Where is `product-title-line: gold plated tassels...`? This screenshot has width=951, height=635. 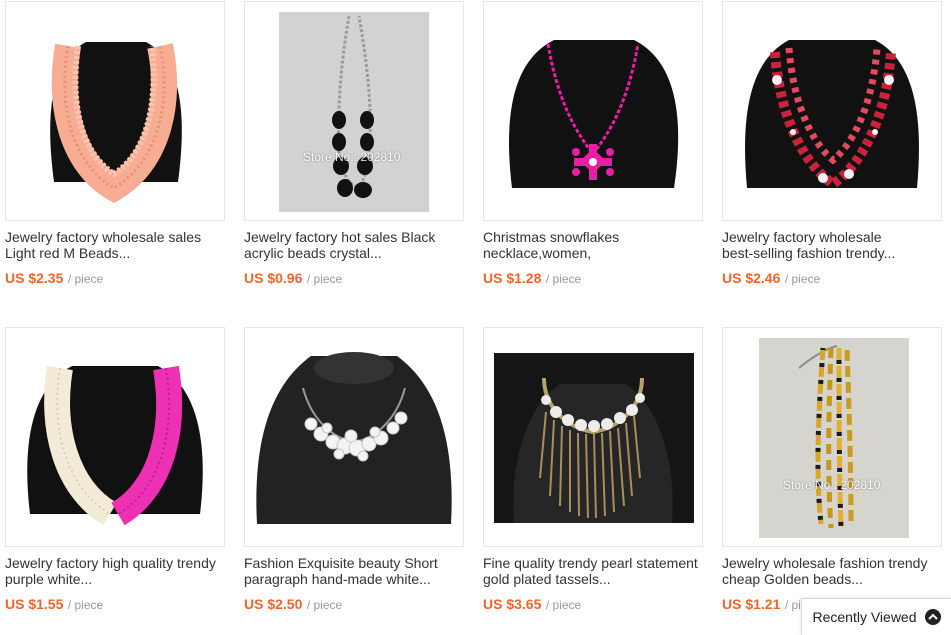 product-title-line: gold plated tassels... is located at coordinates (547, 579).